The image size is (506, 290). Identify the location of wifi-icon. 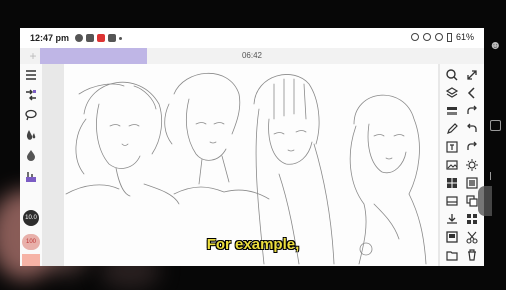
(426, 37).